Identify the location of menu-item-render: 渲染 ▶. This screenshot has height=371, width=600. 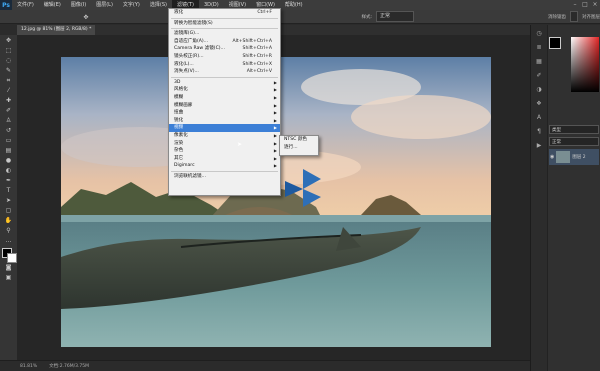
(224, 144).